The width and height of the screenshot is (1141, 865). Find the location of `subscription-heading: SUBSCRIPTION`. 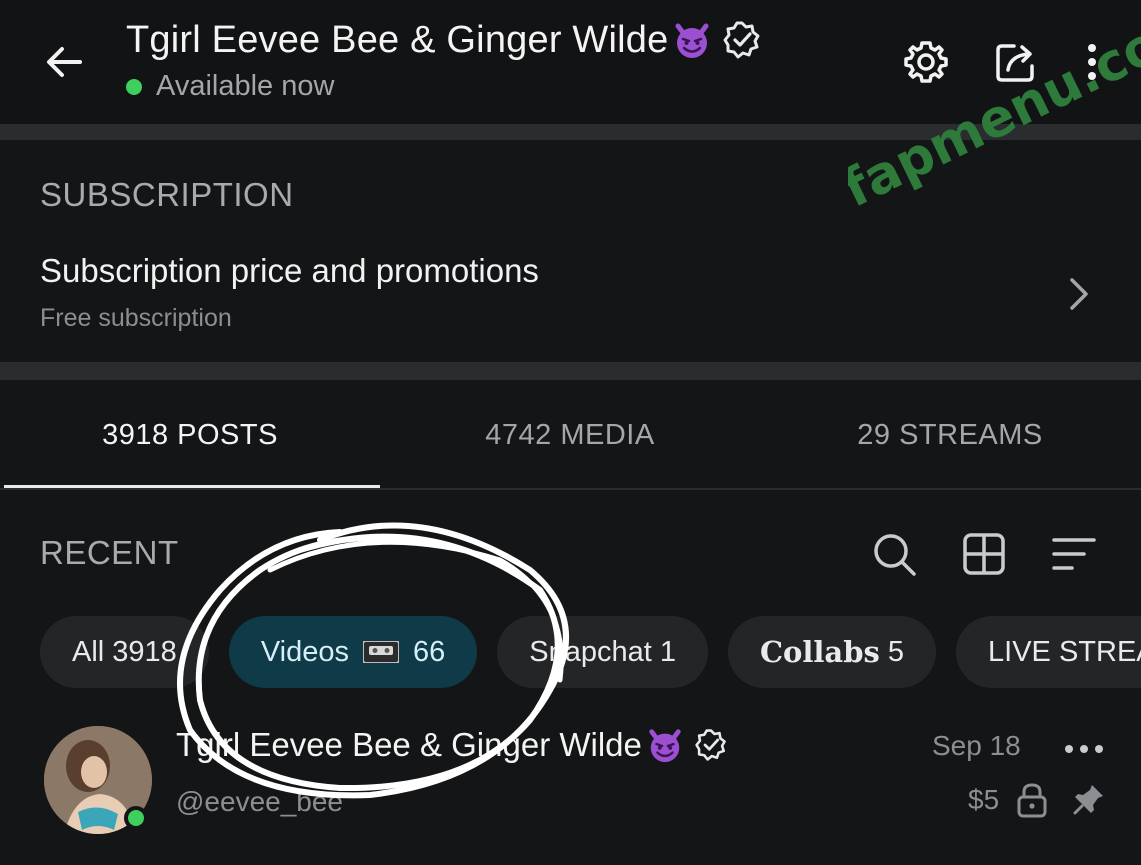

subscription-heading: SUBSCRIPTION is located at coordinates (167, 194).